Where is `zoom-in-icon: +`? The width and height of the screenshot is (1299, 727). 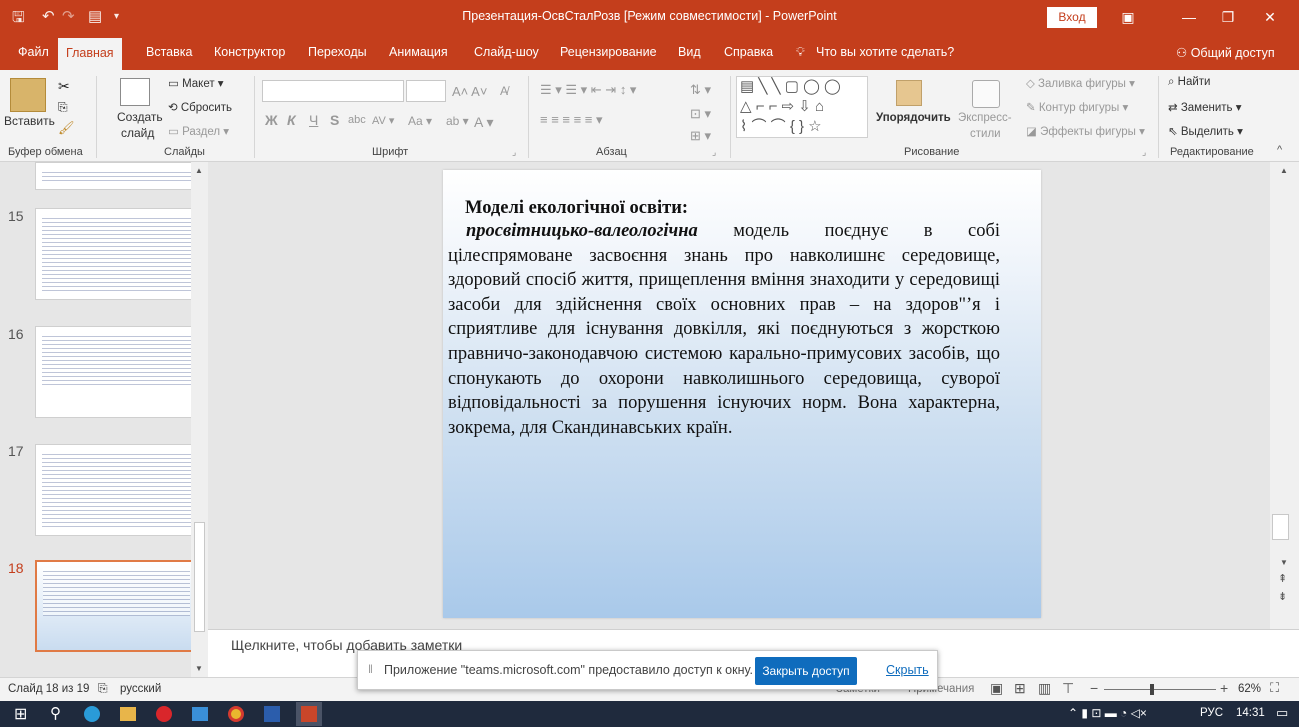
zoom-in-icon: + is located at coordinates (1224, 688).